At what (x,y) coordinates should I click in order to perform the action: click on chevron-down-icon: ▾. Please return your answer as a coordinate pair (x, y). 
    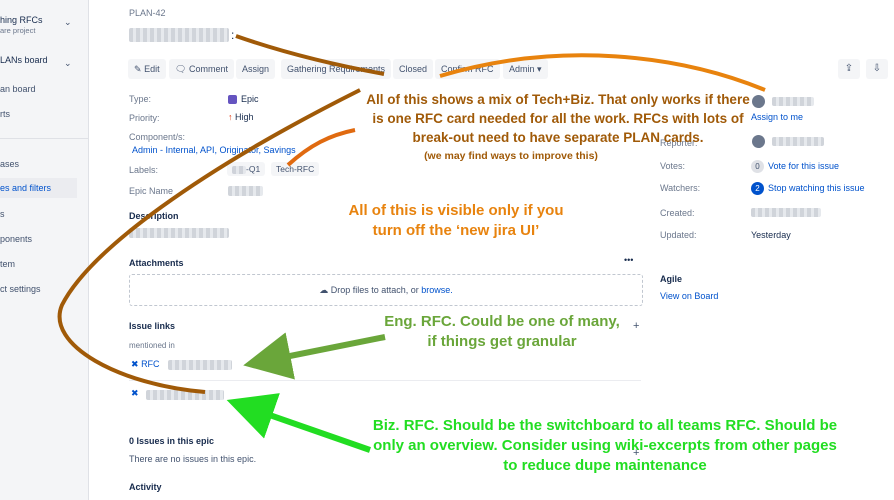
    Looking at the image, I should click on (539, 69).